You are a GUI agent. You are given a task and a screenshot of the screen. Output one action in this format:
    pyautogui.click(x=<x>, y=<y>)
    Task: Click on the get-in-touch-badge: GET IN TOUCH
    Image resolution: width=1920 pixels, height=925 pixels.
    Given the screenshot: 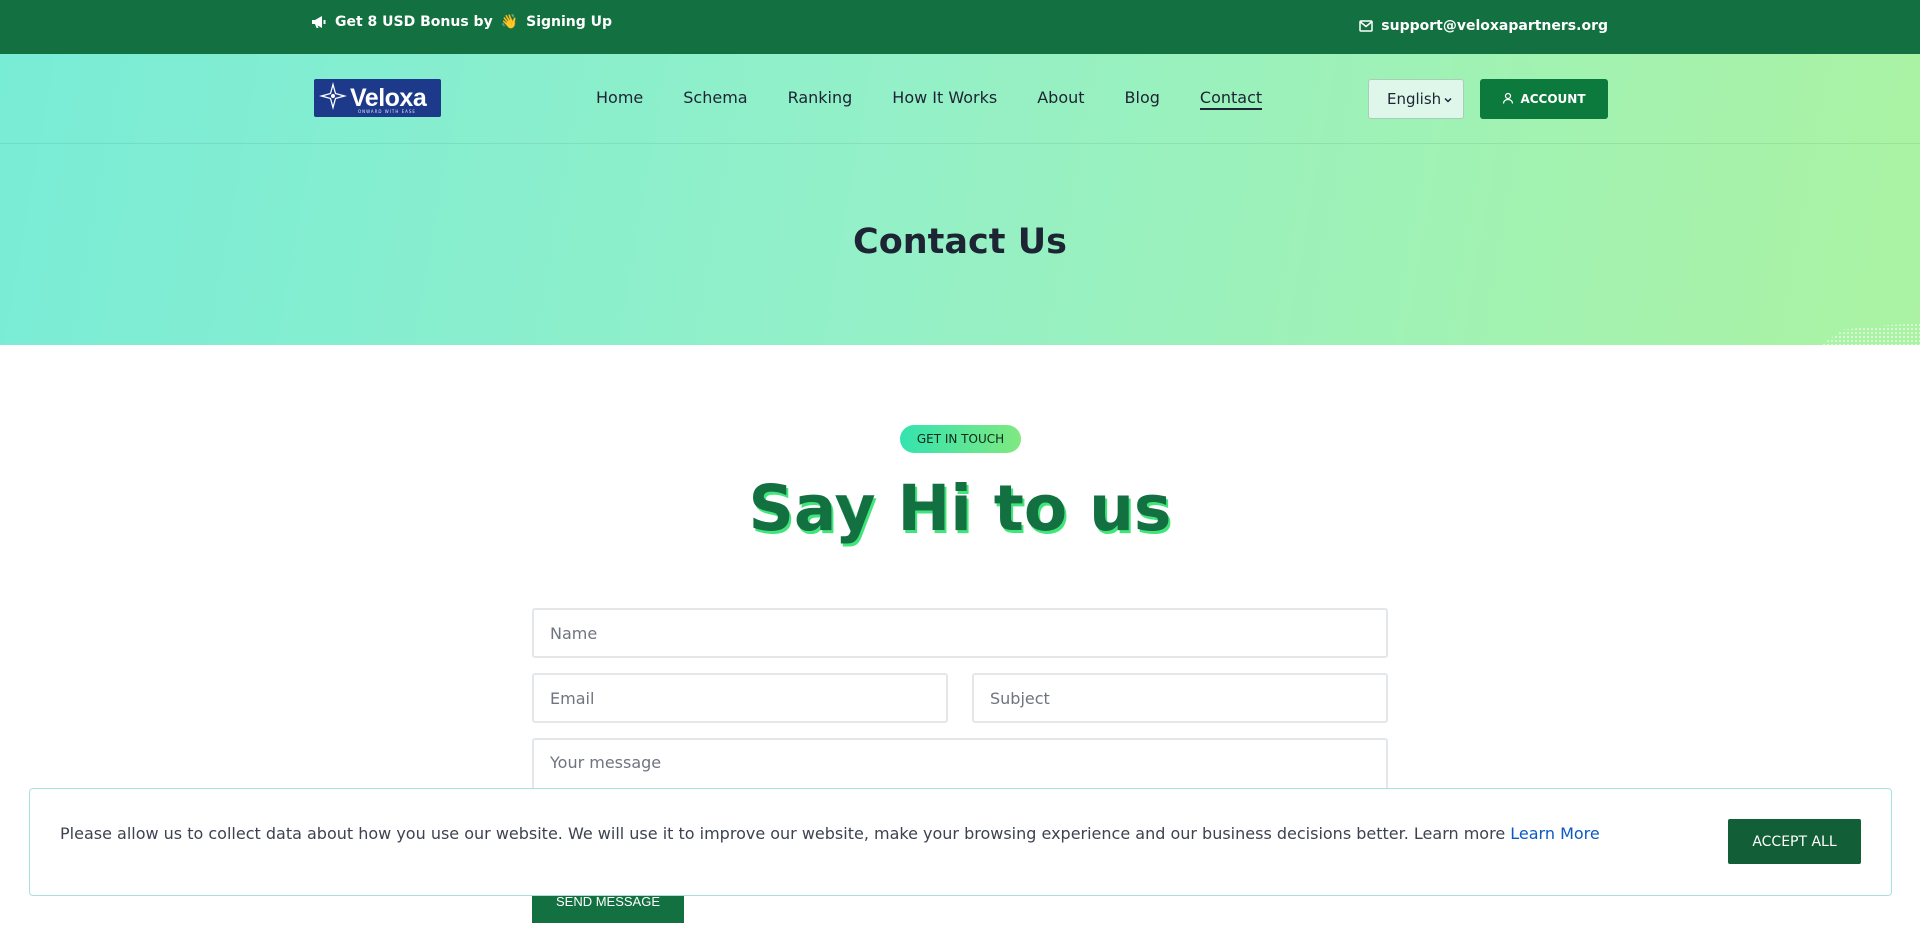 What is the action you would take?
    pyautogui.click(x=960, y=439)
    